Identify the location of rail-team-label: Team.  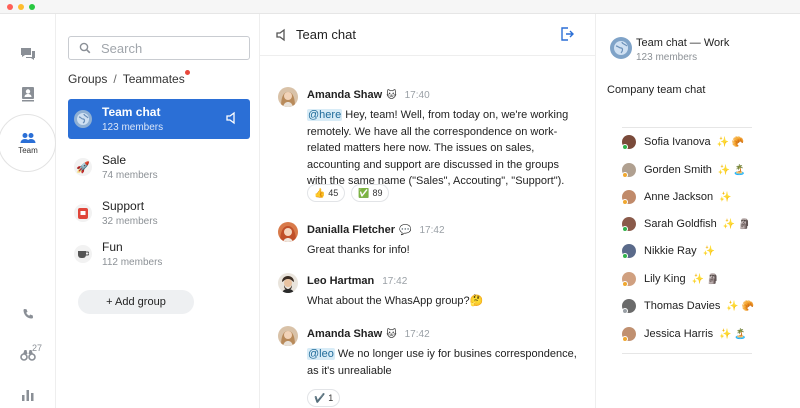
(28, 150).